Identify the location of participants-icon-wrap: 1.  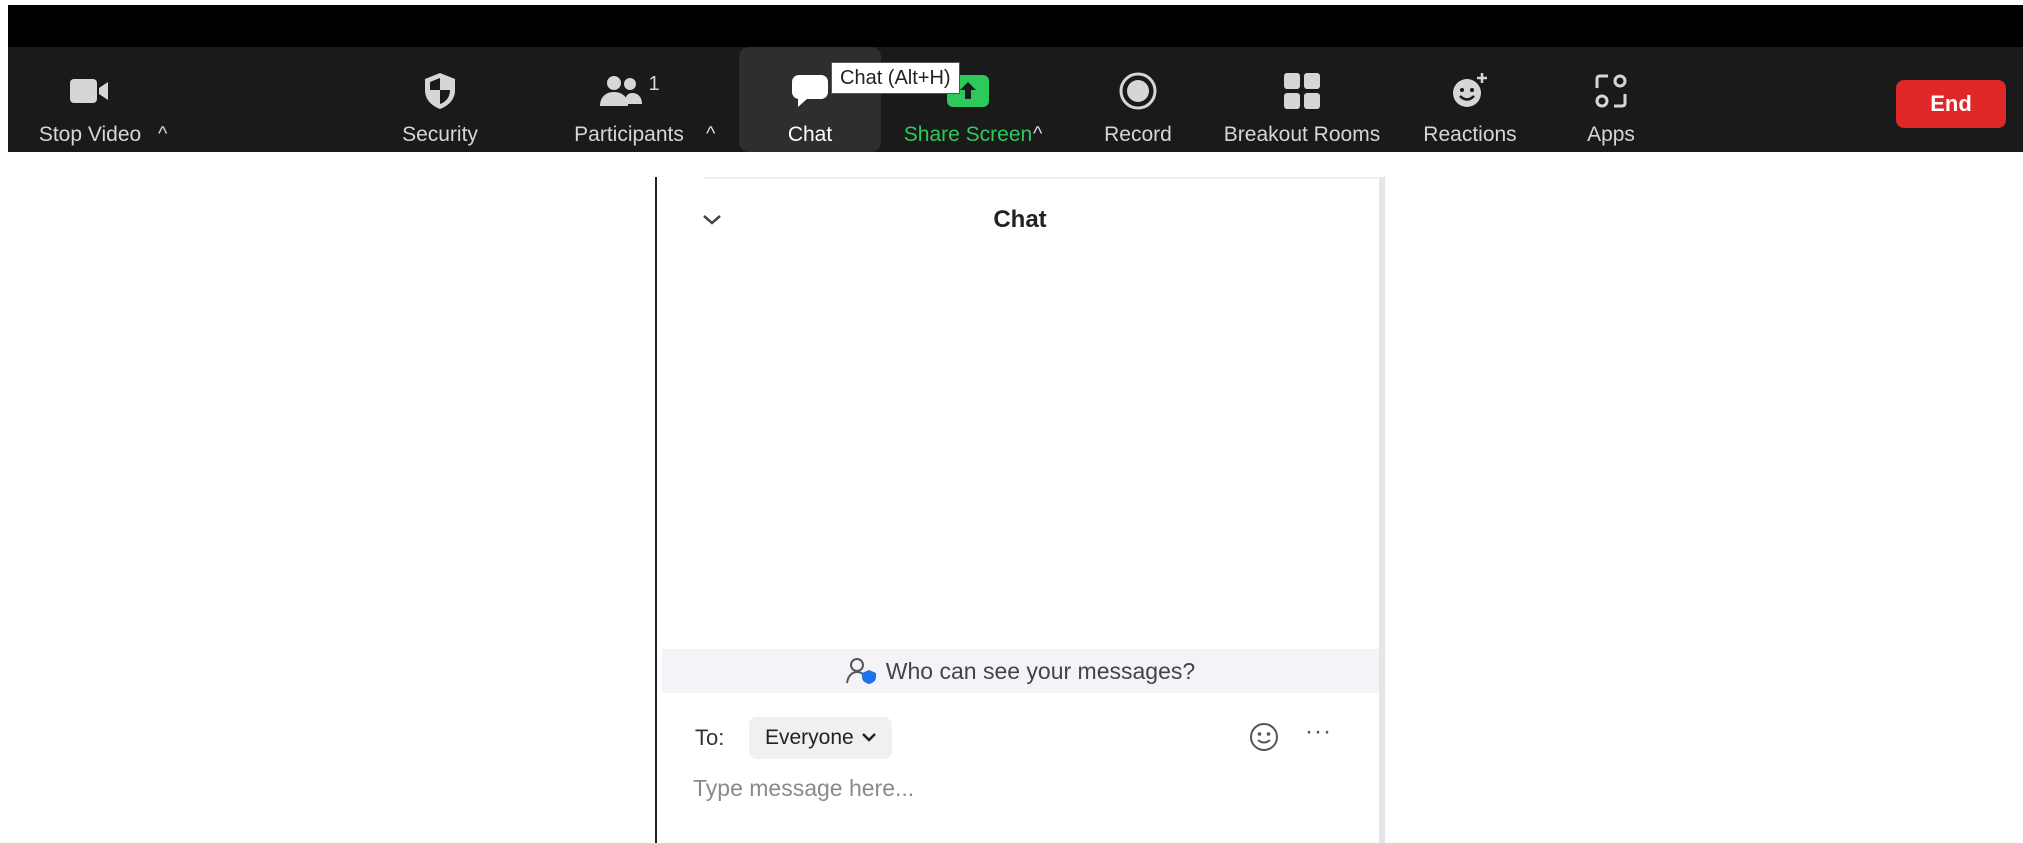
(629, 91).